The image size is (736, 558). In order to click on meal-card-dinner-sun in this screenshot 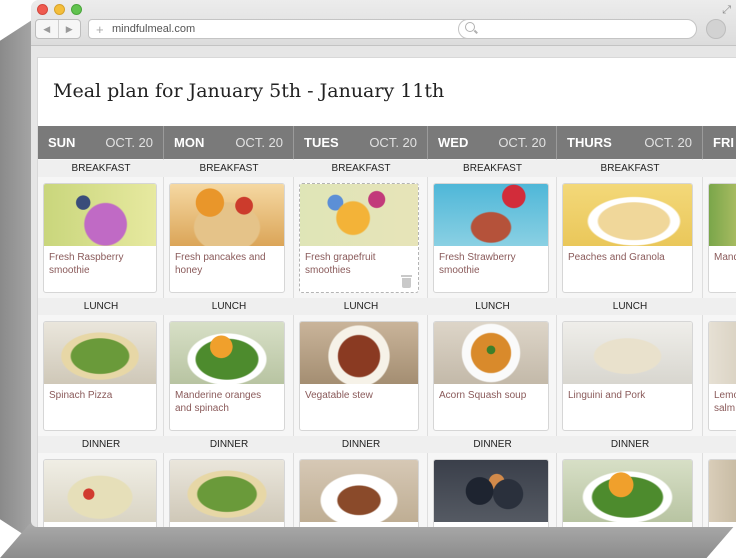, I will do `click(100, 493)`.